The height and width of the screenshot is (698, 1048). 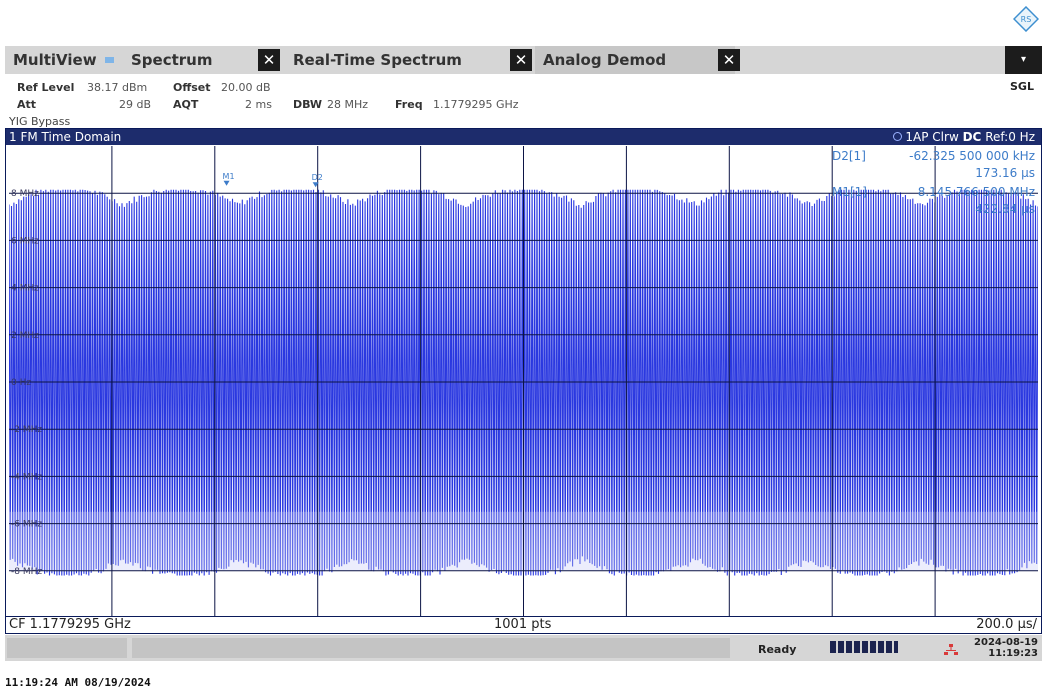 I want to click on center-frequency: CF 1.1779295 GHz, so click(x=70, y=624).